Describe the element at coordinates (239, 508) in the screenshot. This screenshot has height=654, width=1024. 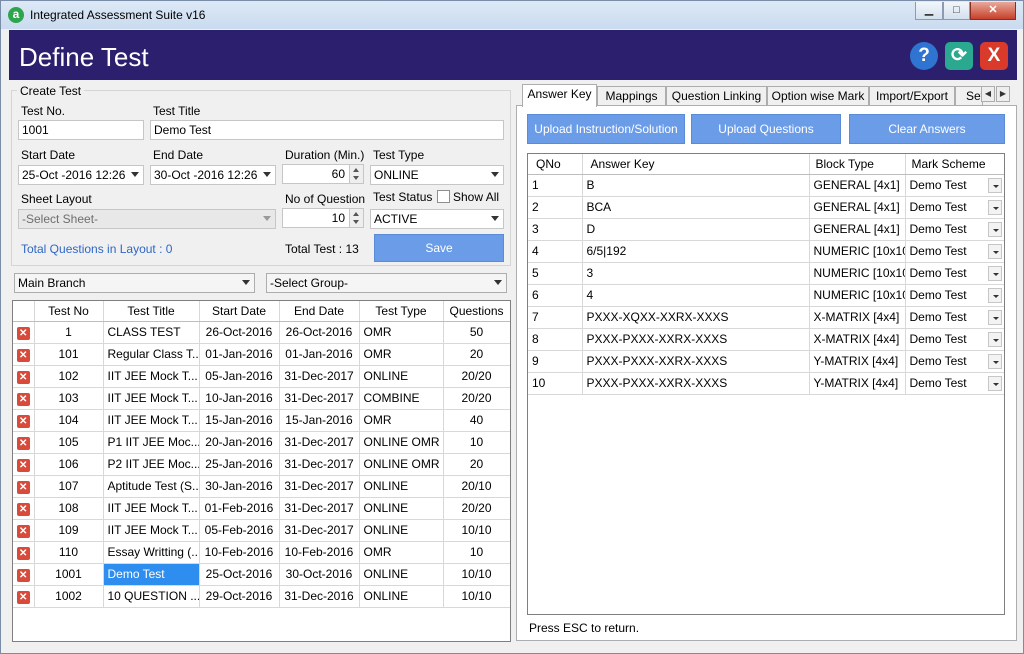
I see `table-cell: 01-Feb-2016` at that location.